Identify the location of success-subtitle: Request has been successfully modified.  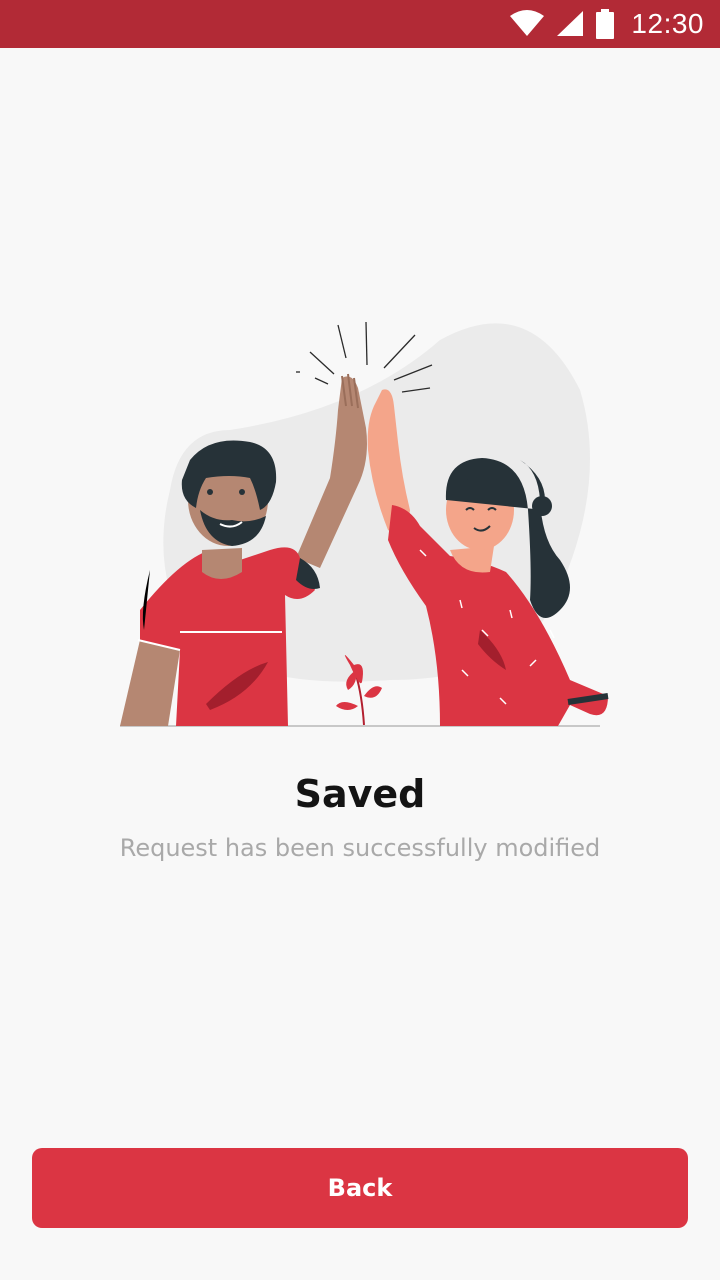
(360, 848).